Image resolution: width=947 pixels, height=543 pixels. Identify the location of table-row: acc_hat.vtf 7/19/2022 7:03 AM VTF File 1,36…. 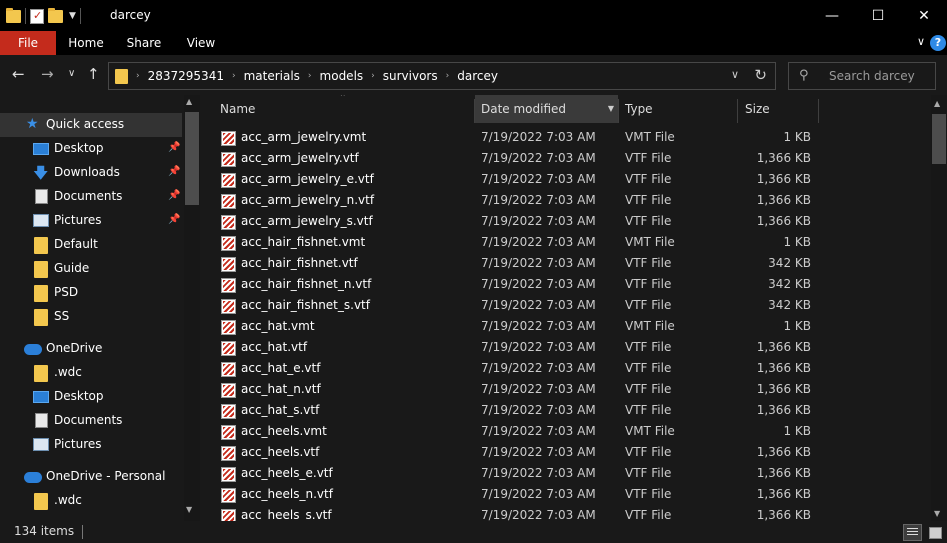
(566, 348).